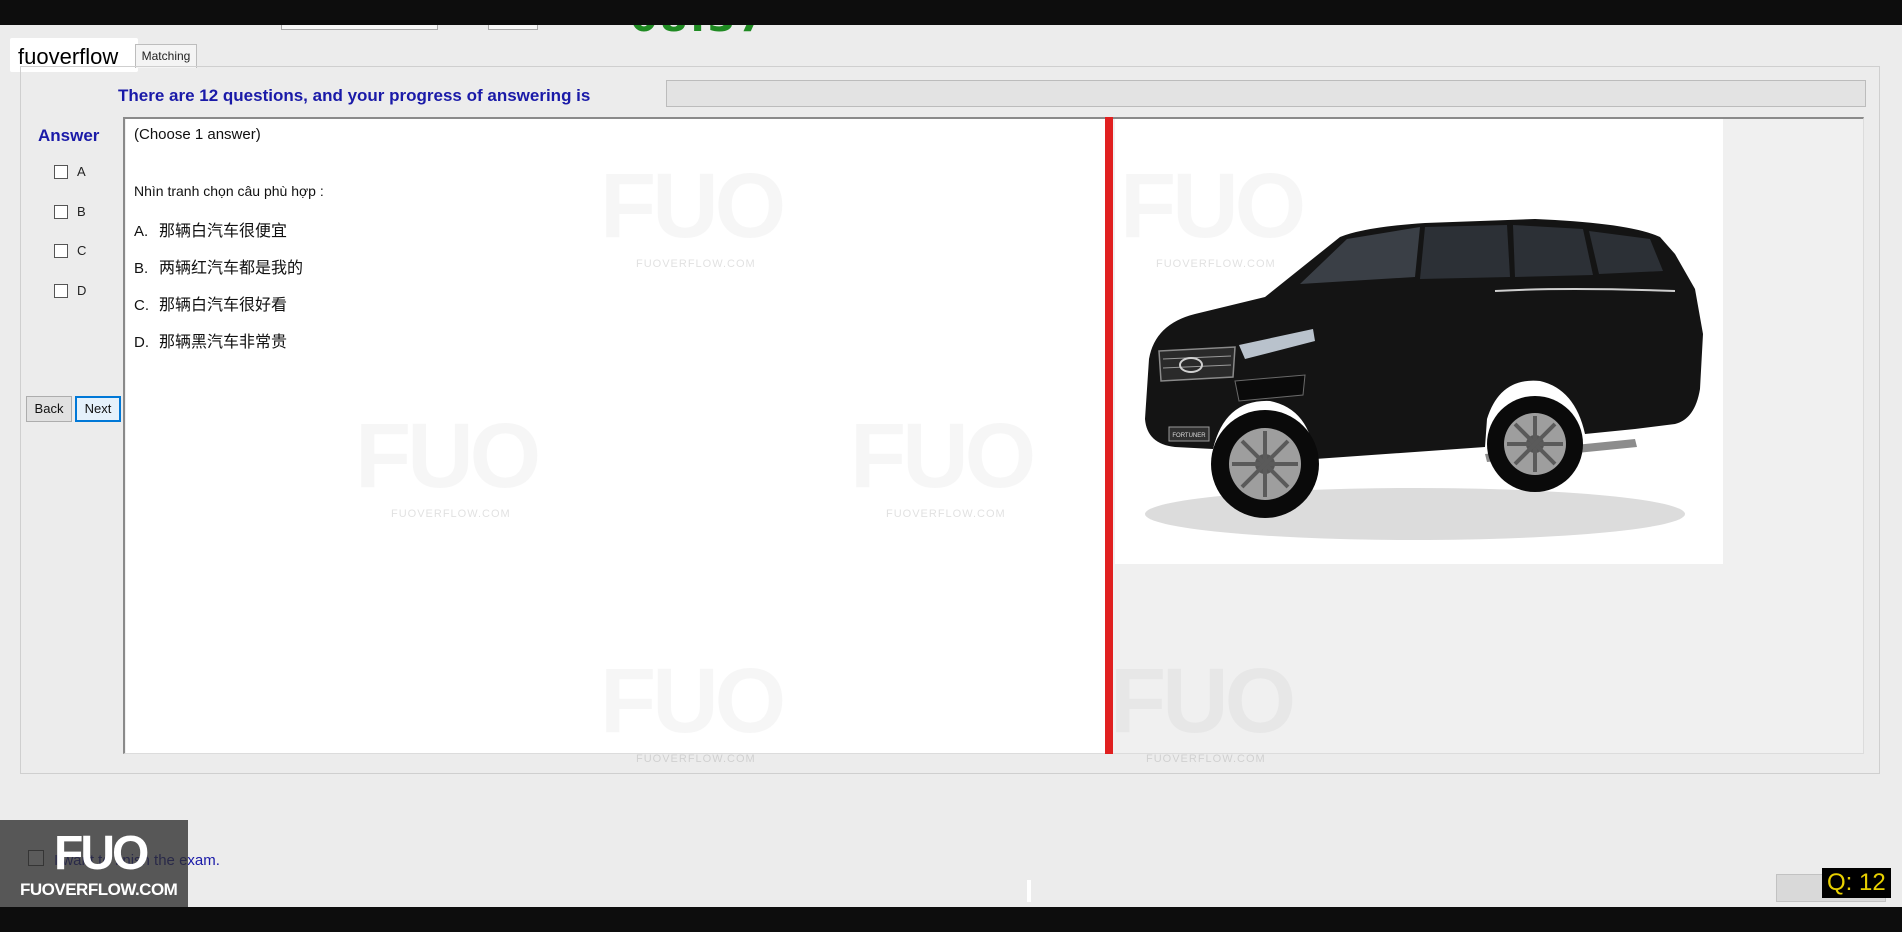  I want to click on question-hint: (Choose 1 answer), so click(197, 134).